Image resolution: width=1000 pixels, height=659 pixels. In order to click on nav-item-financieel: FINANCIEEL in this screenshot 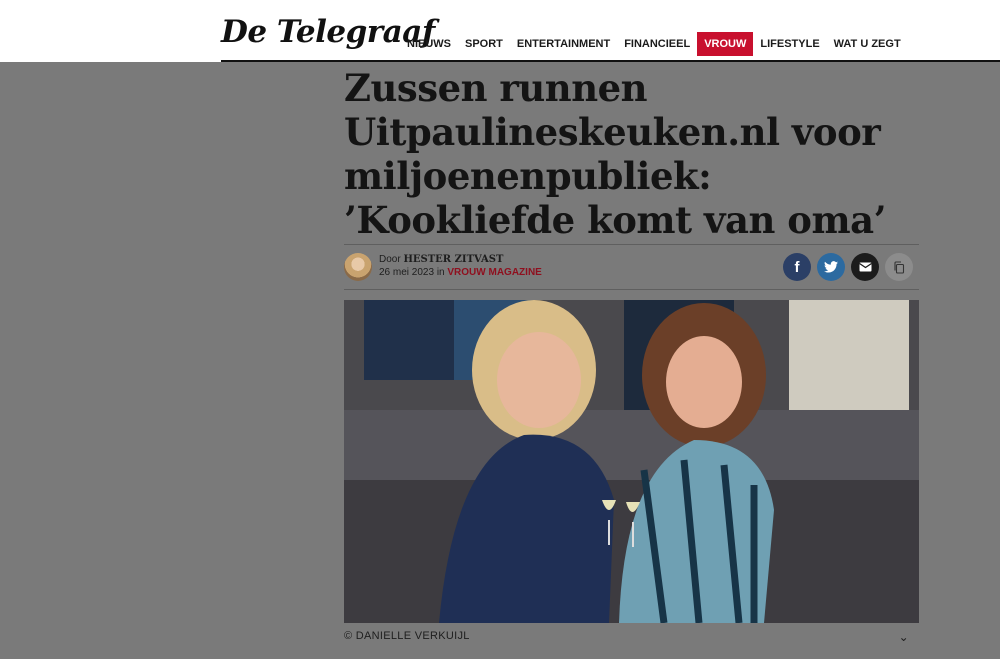, I will do `click(657, 44)`.